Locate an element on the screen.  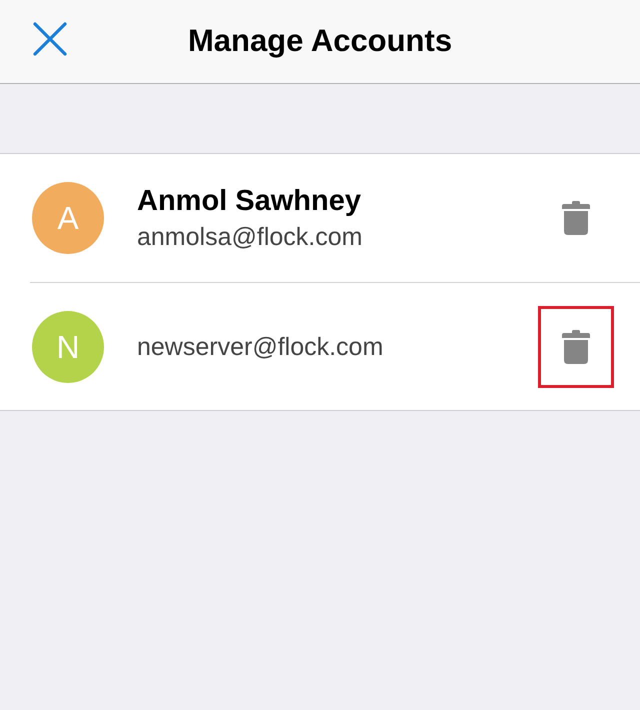
account-email: anmolsa@flock.com is located at coordinates (250, 237).